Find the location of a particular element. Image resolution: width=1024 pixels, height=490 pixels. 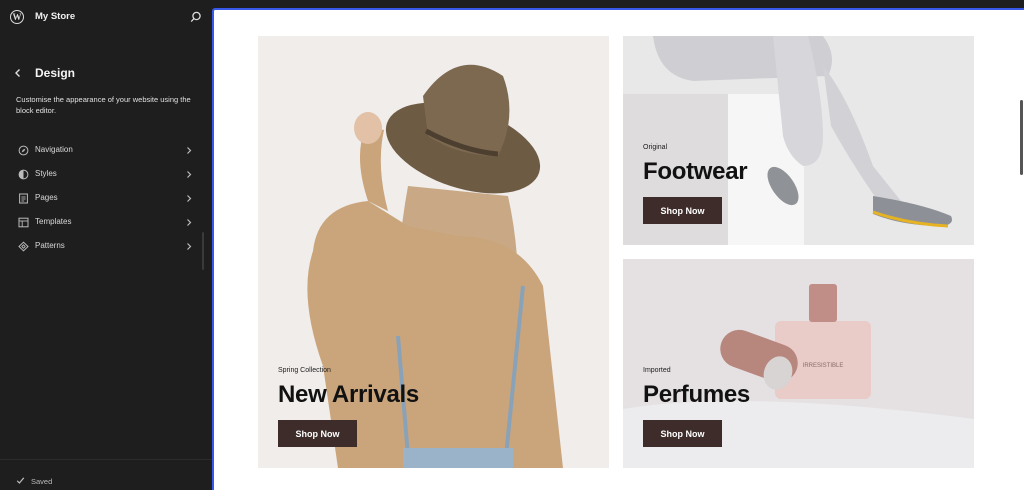

sidebar-scrollbar is located at coordinates (203, 251).